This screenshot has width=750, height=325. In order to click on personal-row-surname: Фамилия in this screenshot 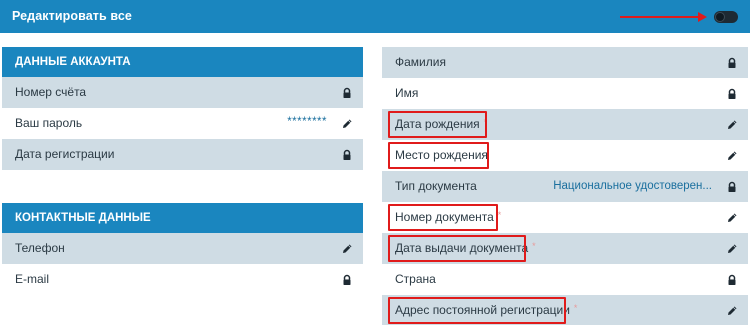, I will do `click(565, 62)`.